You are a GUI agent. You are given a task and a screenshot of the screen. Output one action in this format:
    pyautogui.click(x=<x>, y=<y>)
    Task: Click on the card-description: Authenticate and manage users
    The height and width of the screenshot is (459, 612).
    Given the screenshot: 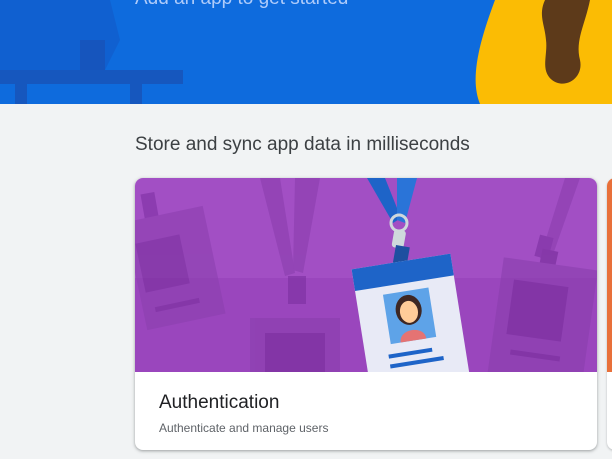 What is the action you would take?
    pyautogui.click(x=244, y=428)
    